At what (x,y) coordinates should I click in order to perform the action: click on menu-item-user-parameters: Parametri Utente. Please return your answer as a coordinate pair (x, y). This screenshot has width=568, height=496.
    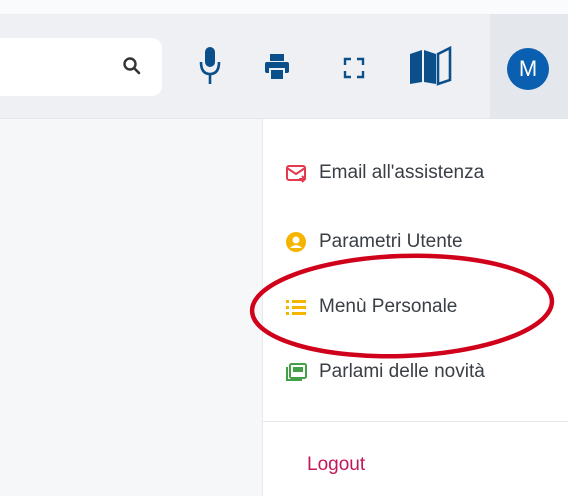
    Looking at the image, I should click on (374, 242).